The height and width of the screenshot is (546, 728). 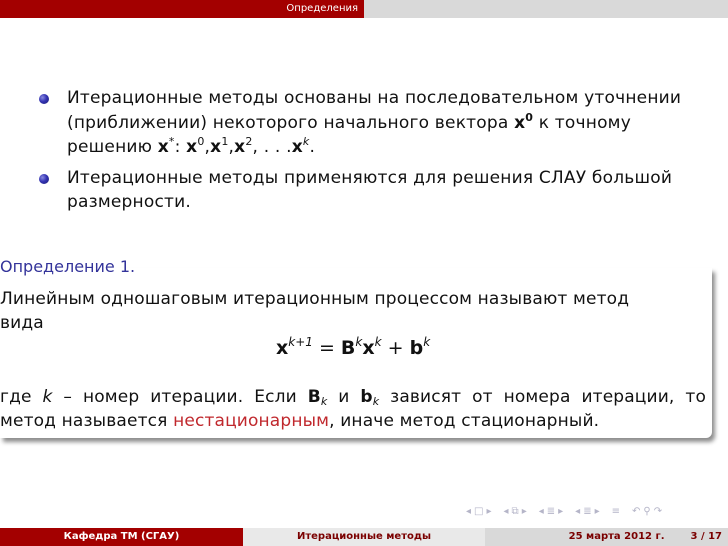 What do you see at coordinates (182, 9) in the screenshot?
I see `section-title: Определения` at bounding box center [182, 9].